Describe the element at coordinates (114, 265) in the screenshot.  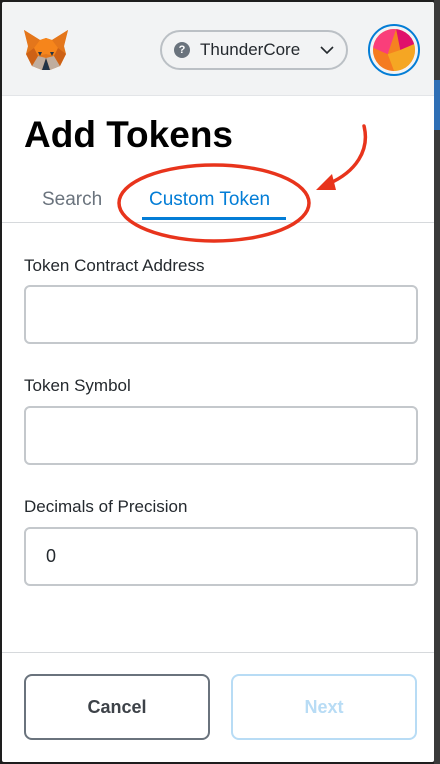
I see `contract-address-label: Token Contract Address` at that location.